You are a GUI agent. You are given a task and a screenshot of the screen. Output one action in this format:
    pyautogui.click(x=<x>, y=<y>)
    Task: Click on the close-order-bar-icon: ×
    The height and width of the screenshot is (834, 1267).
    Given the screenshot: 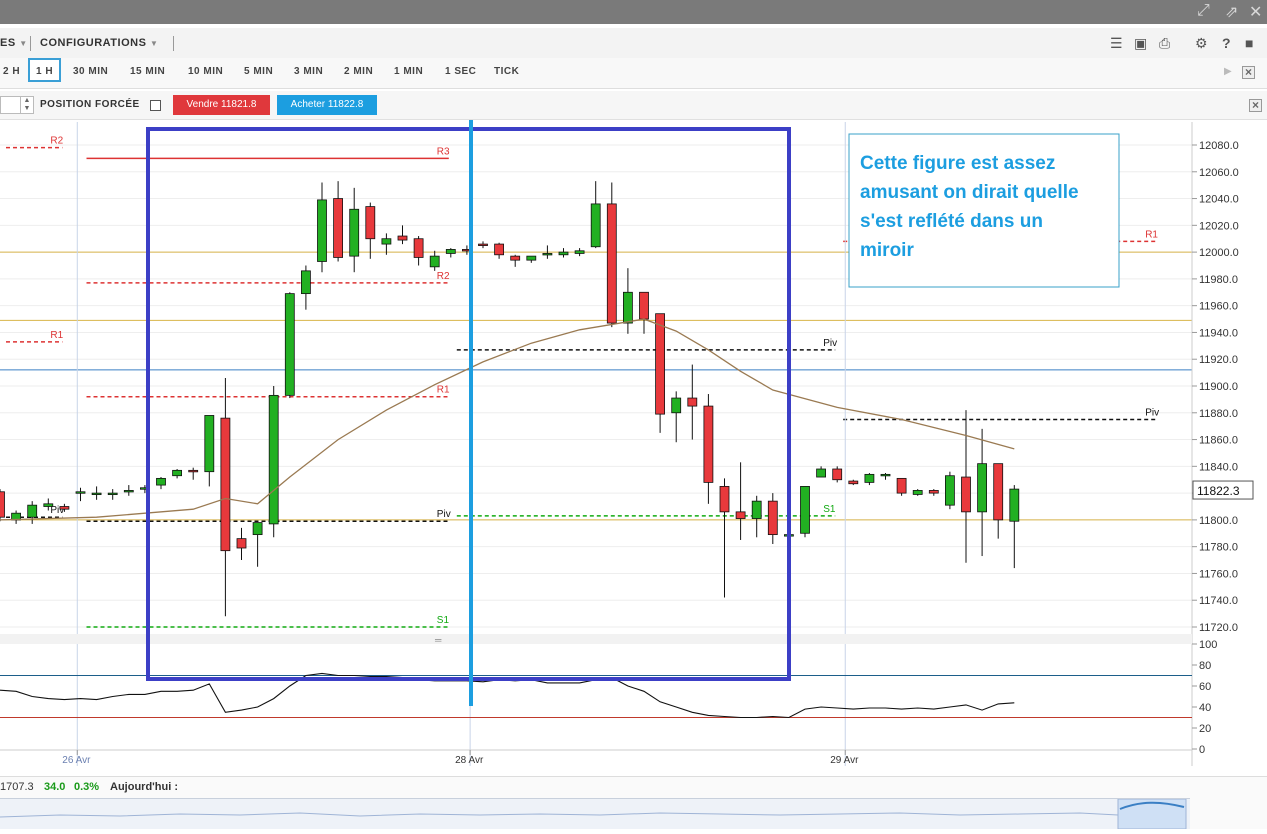 What is the action you would take?
    pyautogui.click(x=1255, y=105)
    